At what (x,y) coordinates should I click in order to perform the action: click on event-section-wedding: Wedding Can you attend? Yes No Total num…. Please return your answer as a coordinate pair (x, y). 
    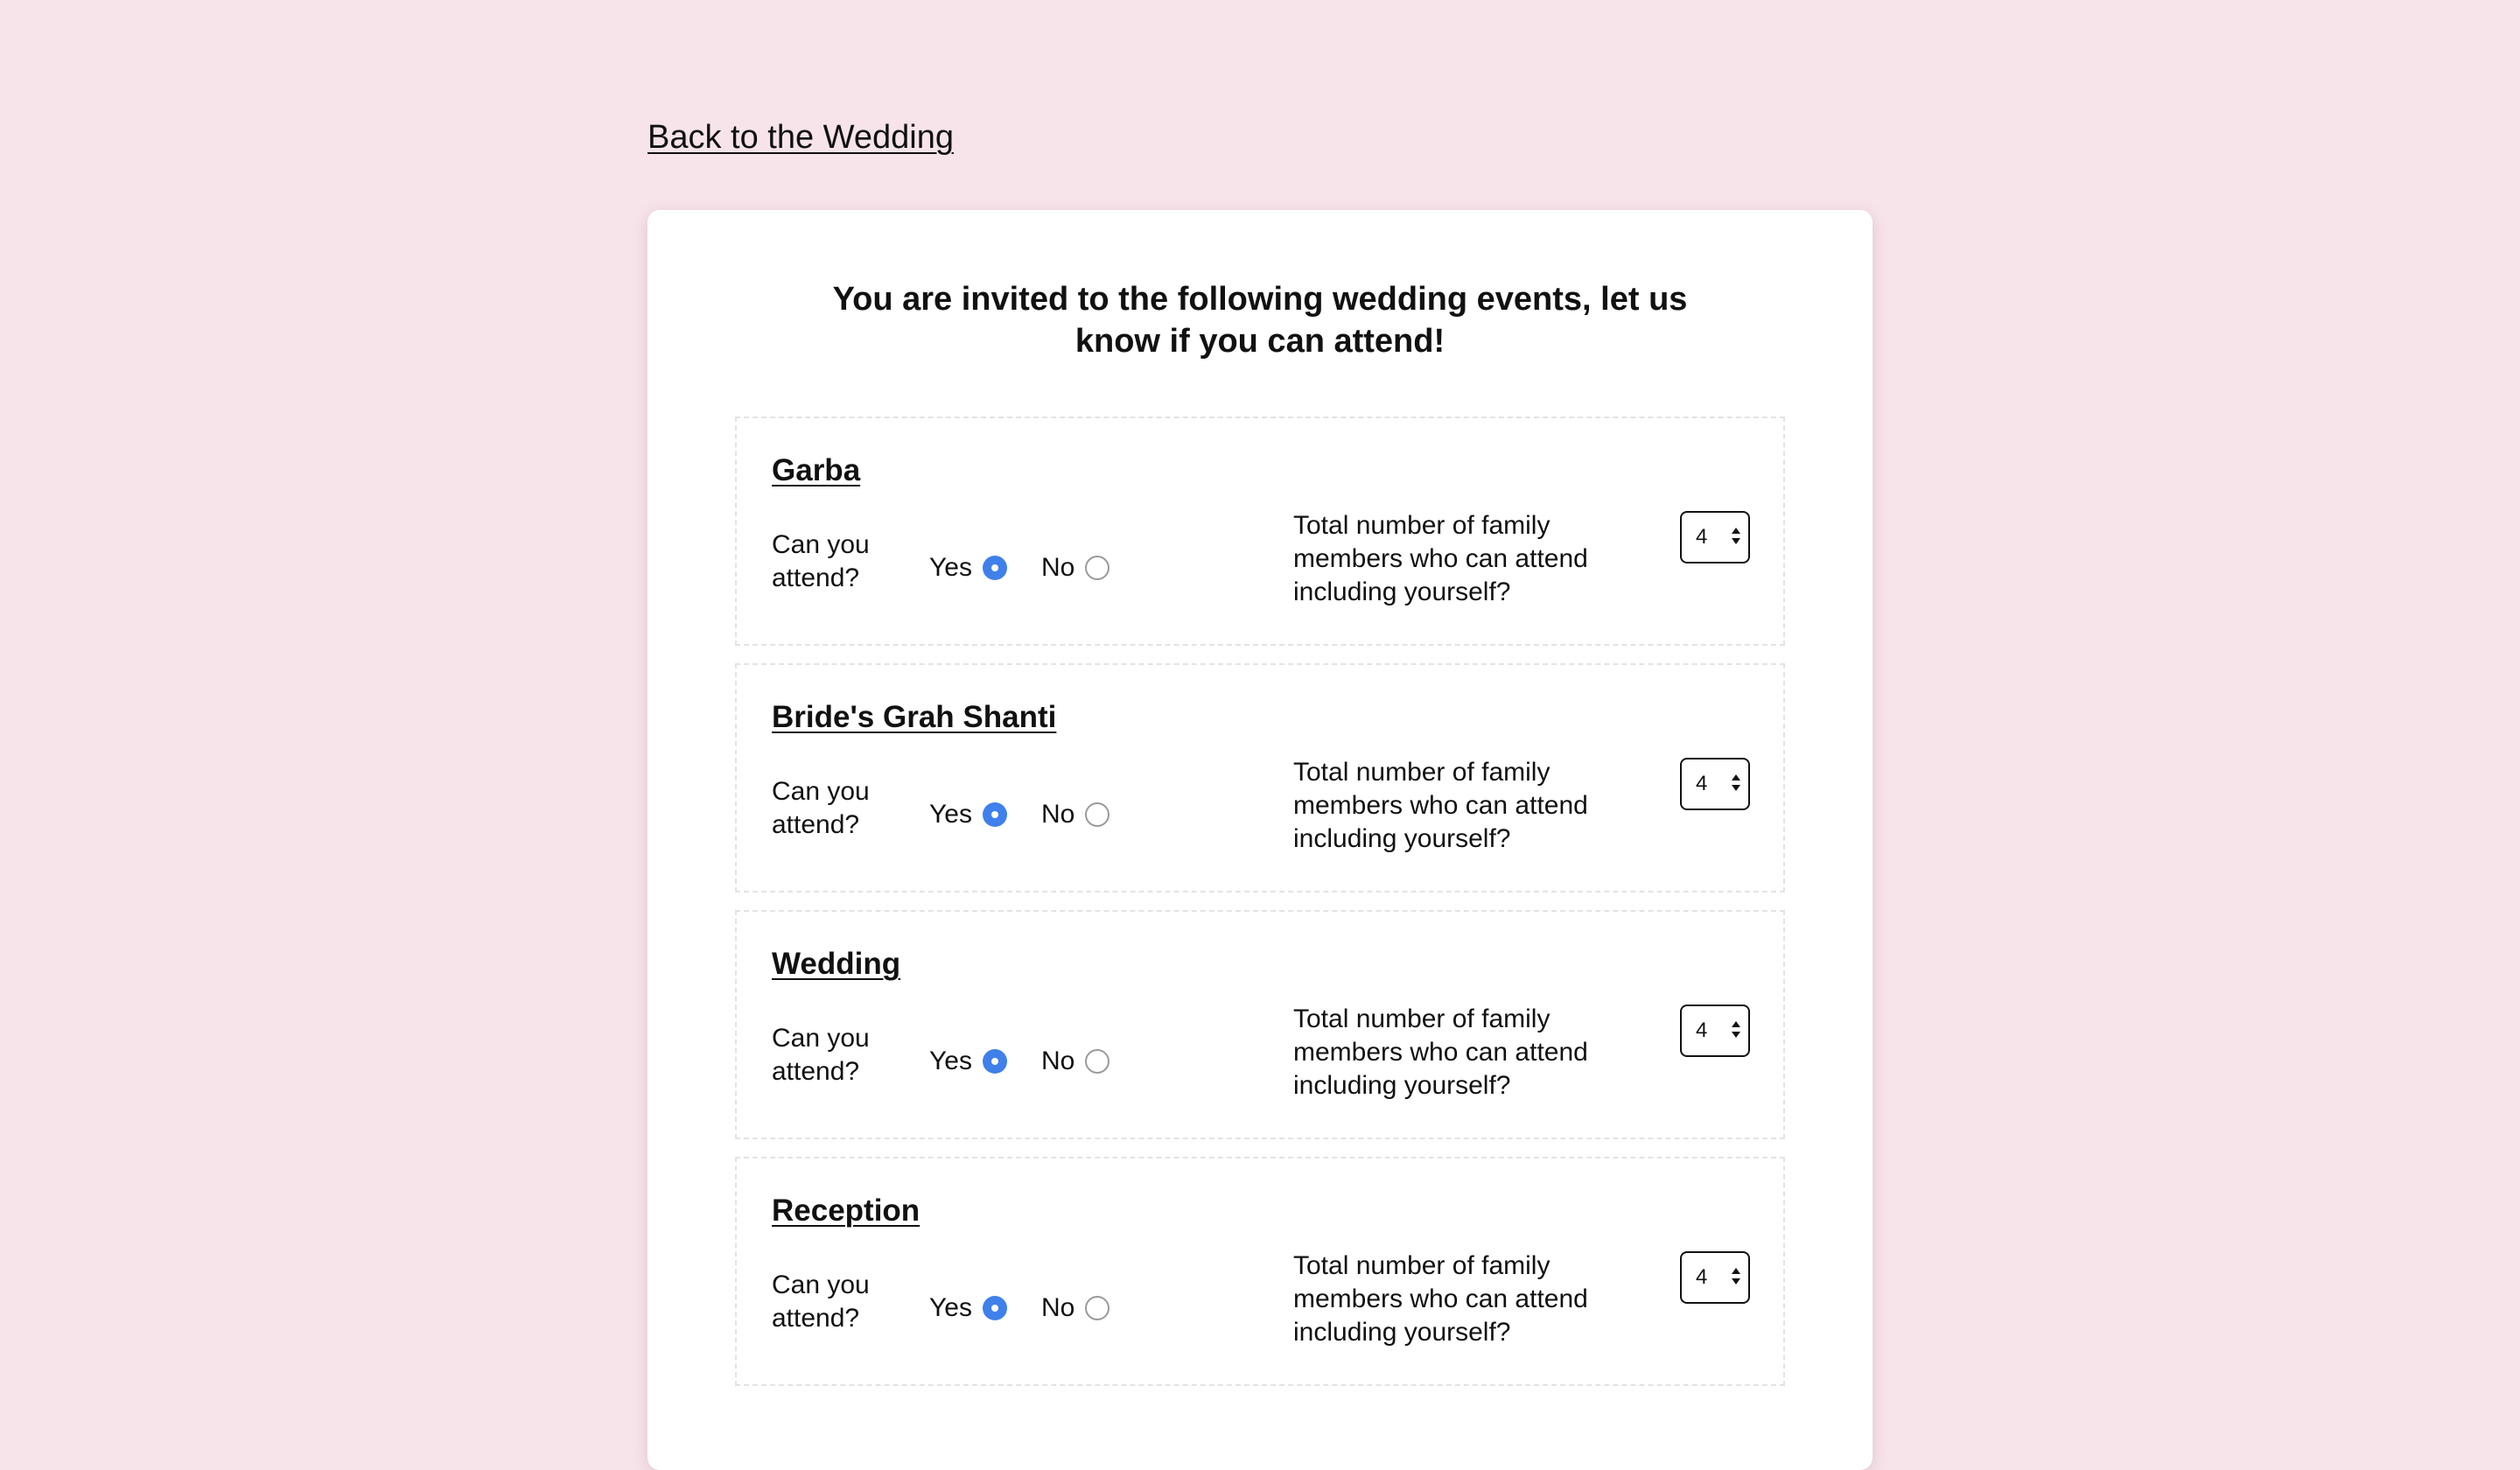
    Looking at the image, I should click on (1260, 1024).